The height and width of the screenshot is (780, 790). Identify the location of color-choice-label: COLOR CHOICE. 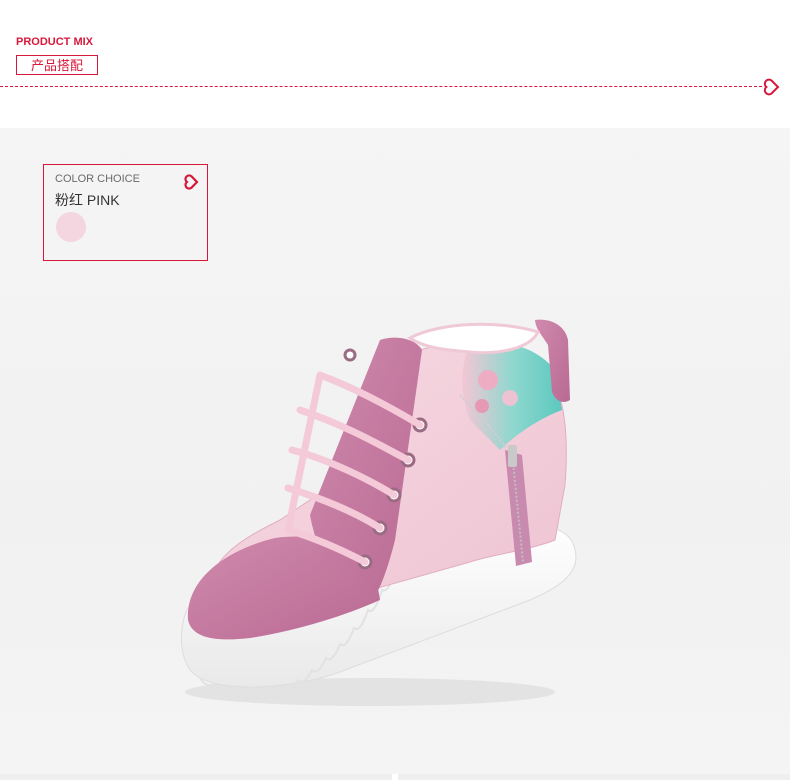
(97, 179).